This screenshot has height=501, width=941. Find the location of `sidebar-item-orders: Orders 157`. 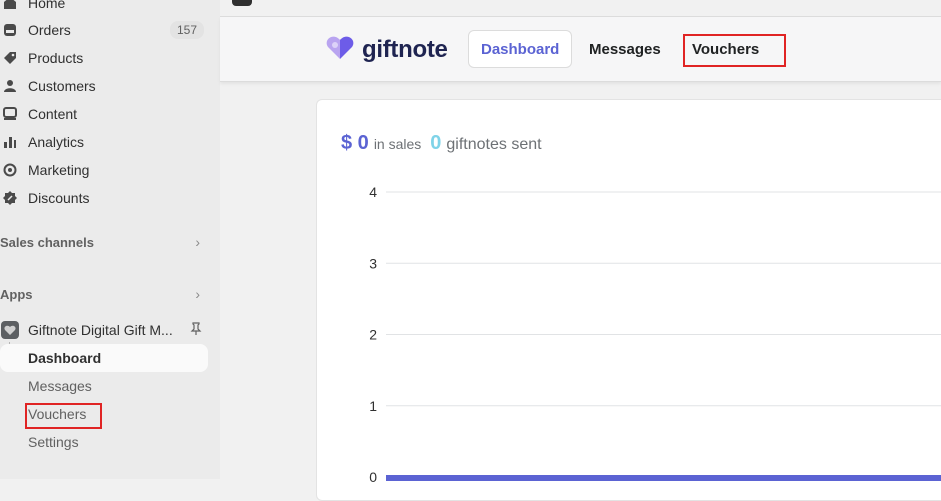

sidebar-item-orders: Orders 157 is located at coordinates (104, 30).